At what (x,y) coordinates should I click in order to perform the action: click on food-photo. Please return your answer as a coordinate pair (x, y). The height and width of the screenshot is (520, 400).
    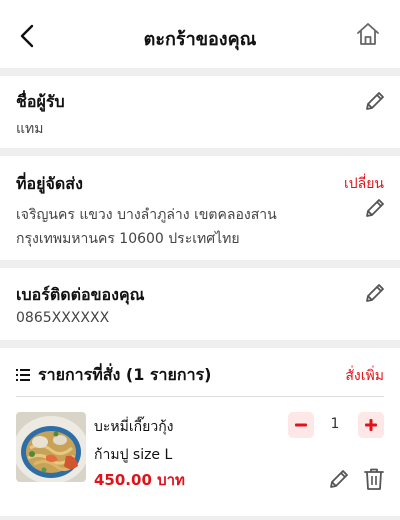
    Looking at the image, I should click on (51, 447).